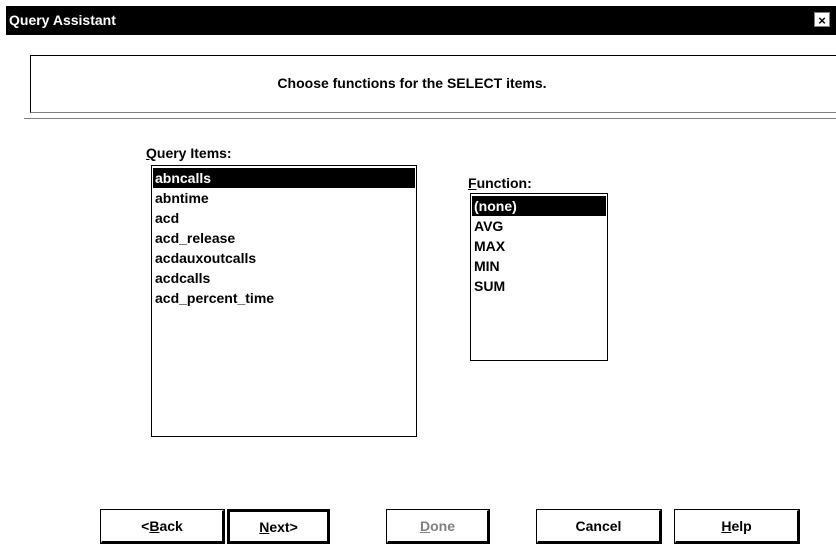 This screenshot has height=557, width=836. Describe the element at coordinates (599, 526) in the screenshot. I see `cancel-button: Cancel` at that location.